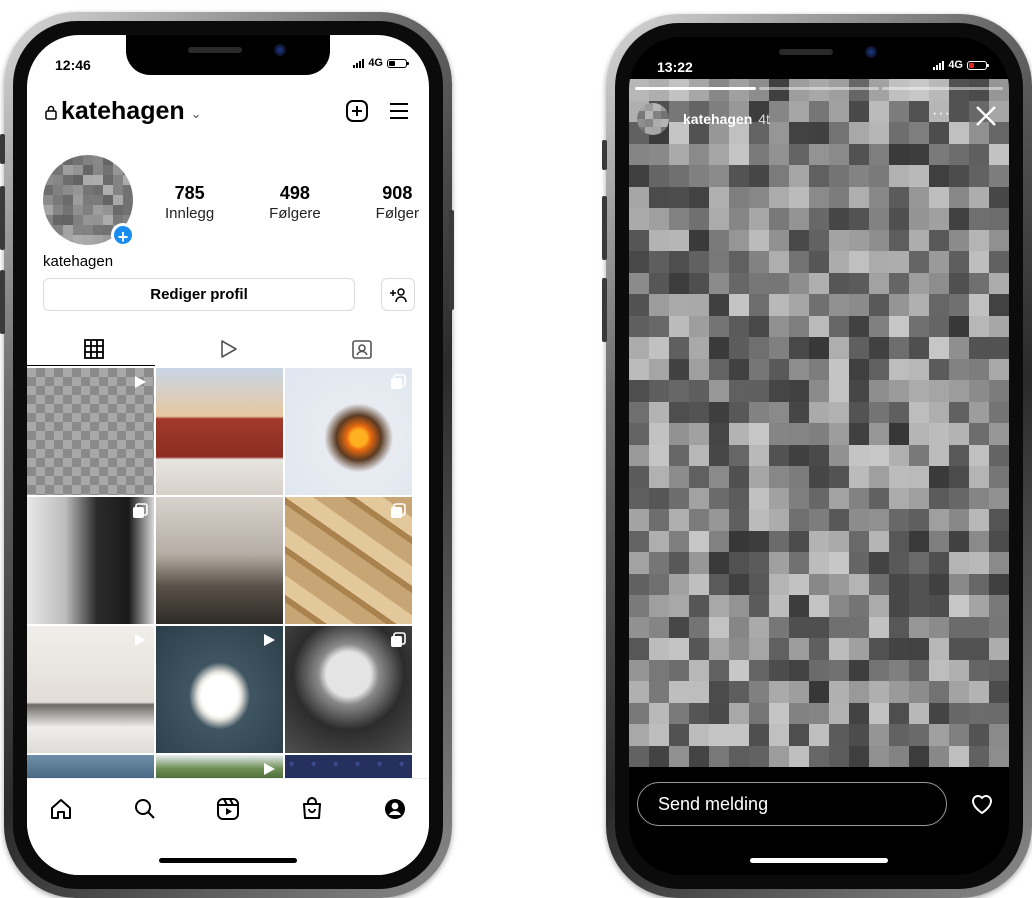 Image resolution: width=1032 pixels, height=898 pixels. I want to click on profile-stats: 785 Innlegg 498 Følgere 908 Følger, so click(292, 202).